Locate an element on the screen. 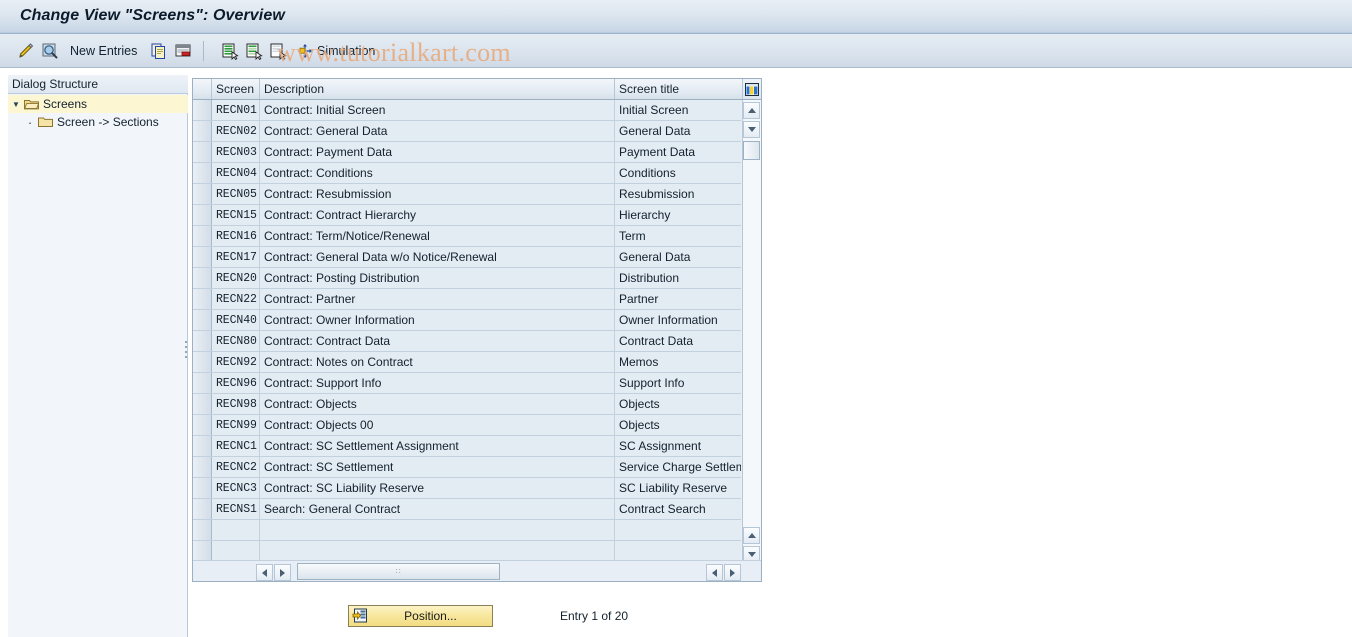 This screenshot has height=637, width=1352. cell-description: Contract: General Data is located at coordinates (437, 131).